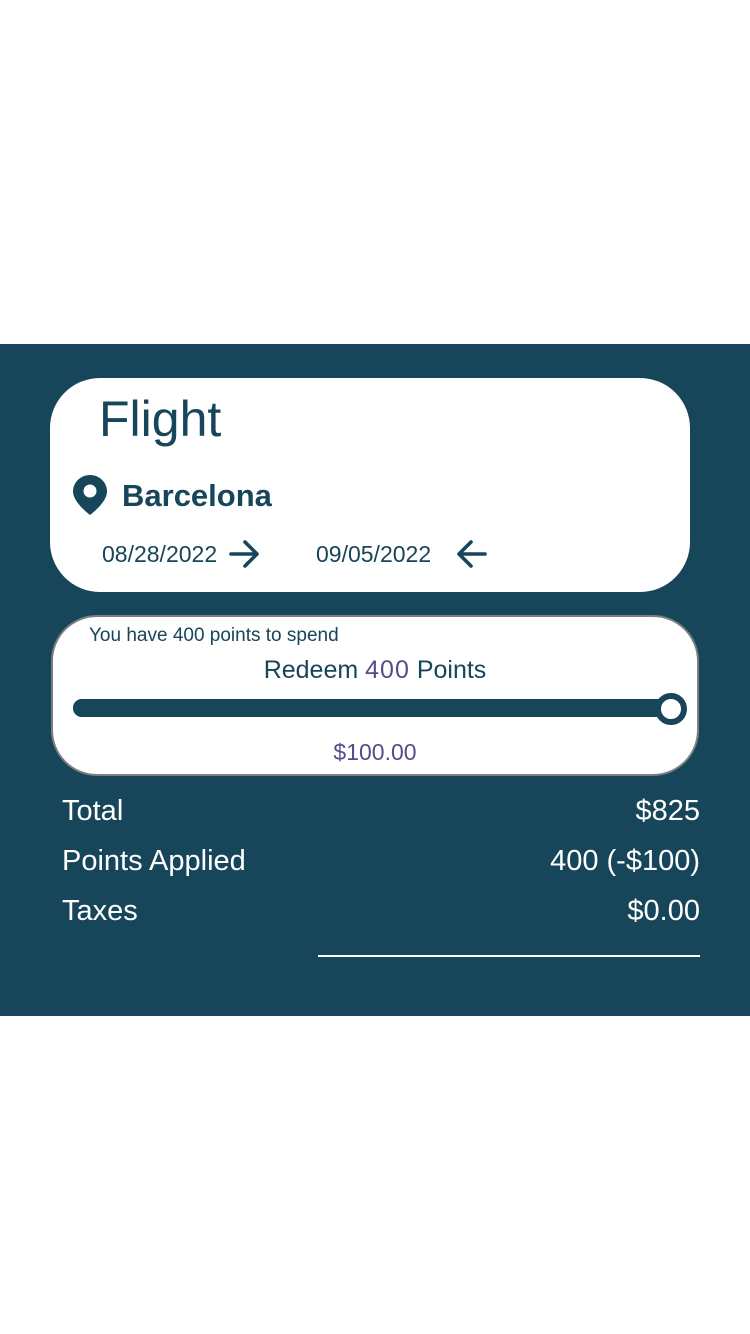  Describe the element at coordinates (375, 752) in the screenshot. I see `redeem-dollar-value: $100.00` at that location.